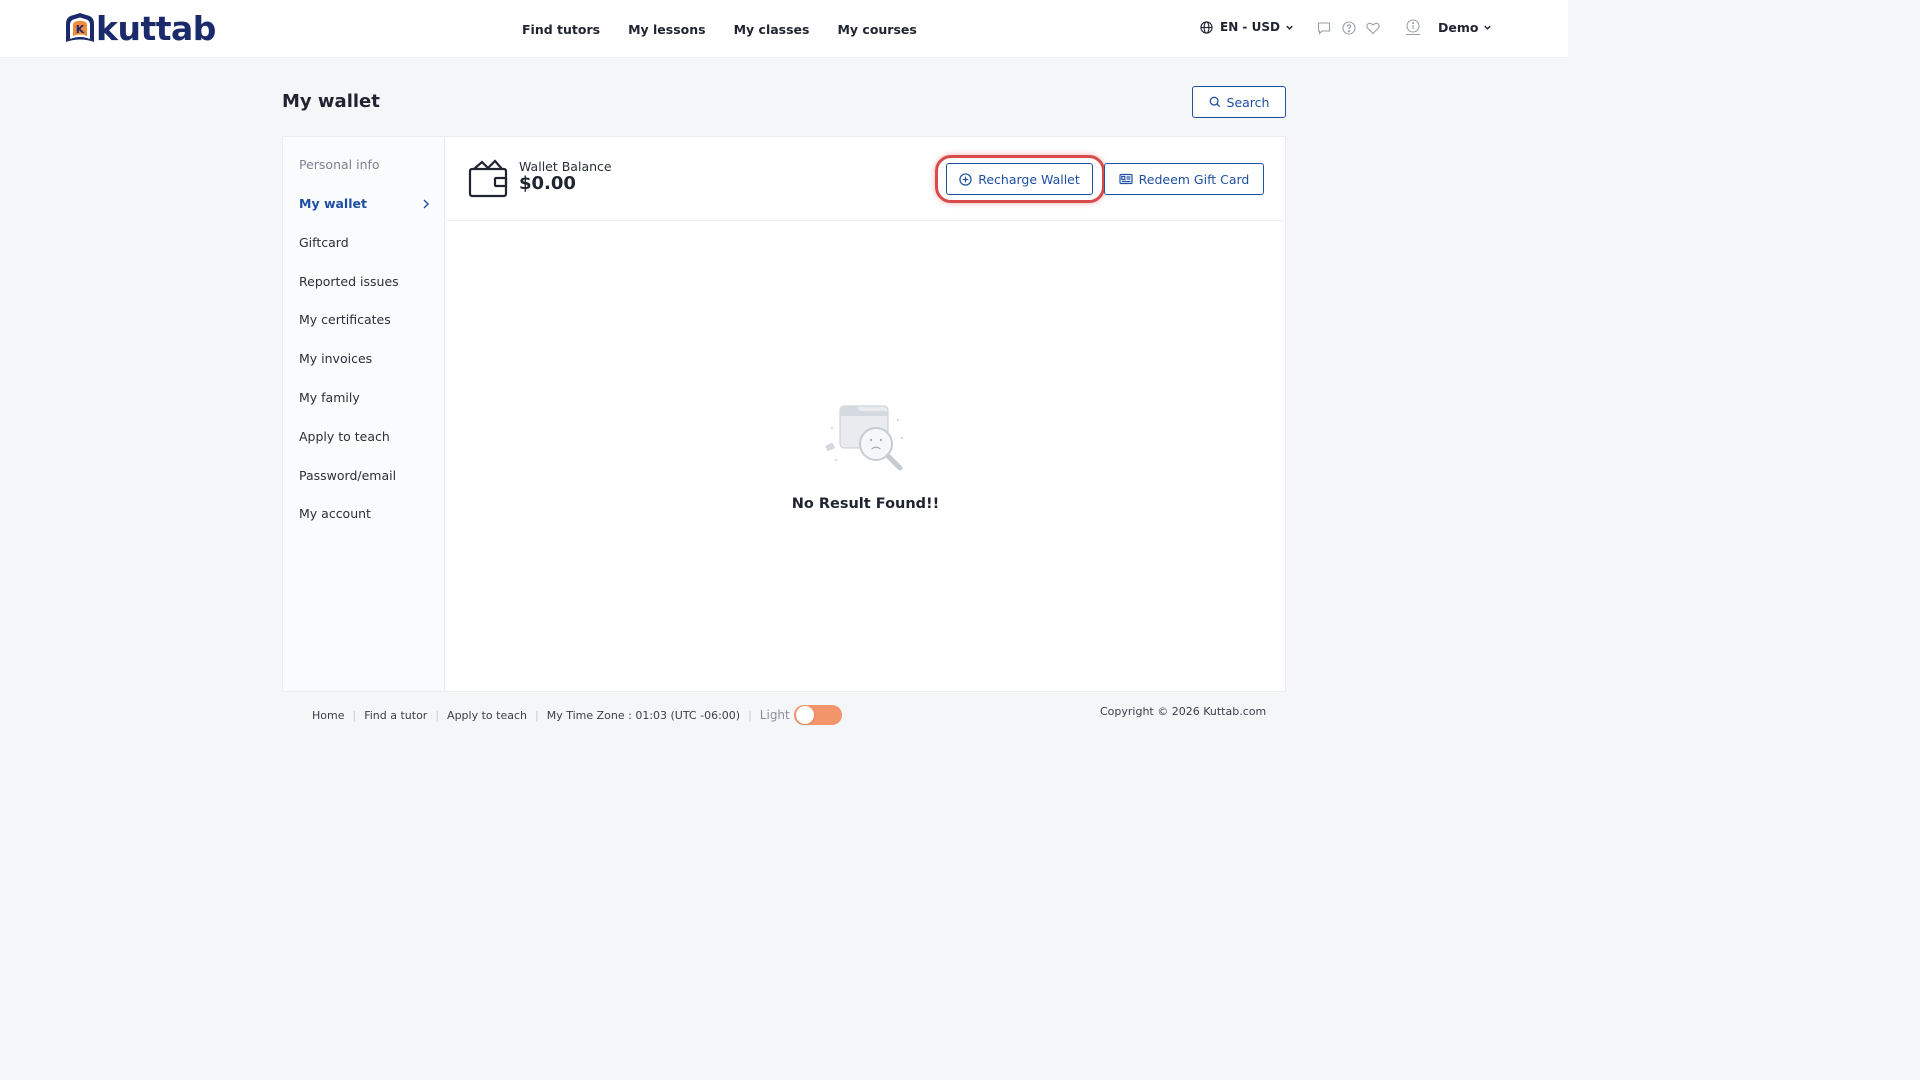  I want to click on sidebar-item-reported-issues: Reported issues, so click(349, 281).